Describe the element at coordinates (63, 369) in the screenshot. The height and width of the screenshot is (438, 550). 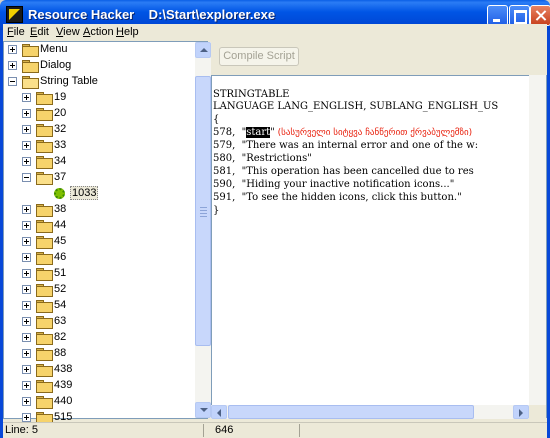
I see `tree-label: 438` at that location.